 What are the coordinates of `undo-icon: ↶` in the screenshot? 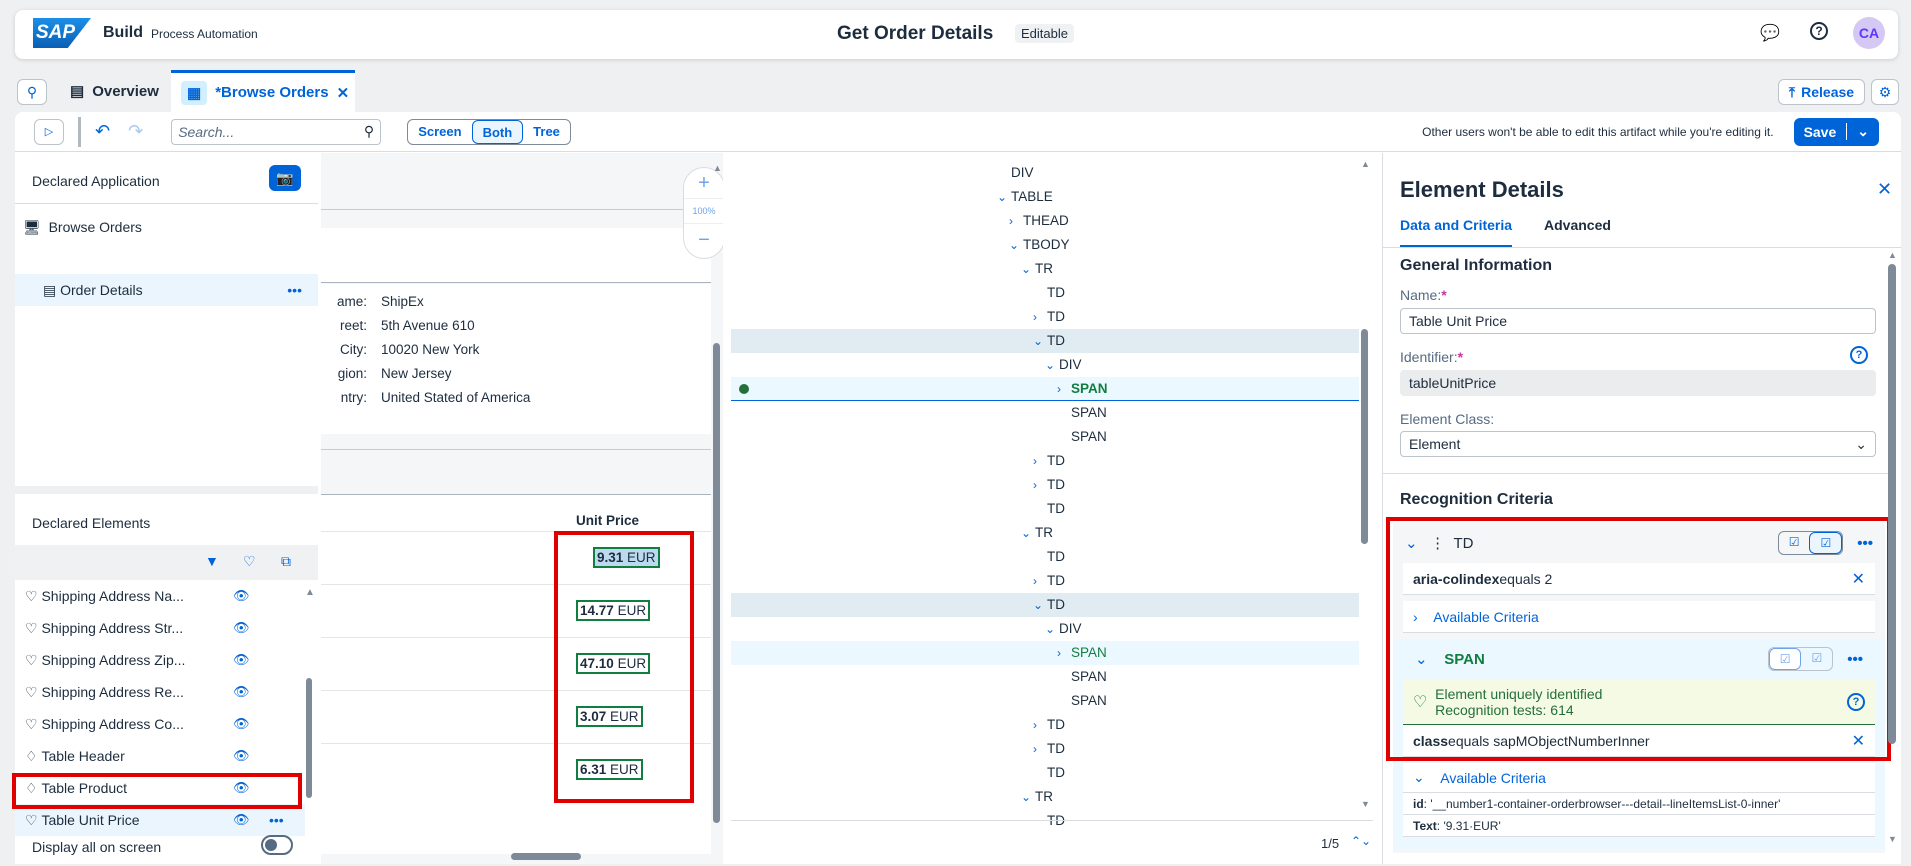 It's located at (102, 131).